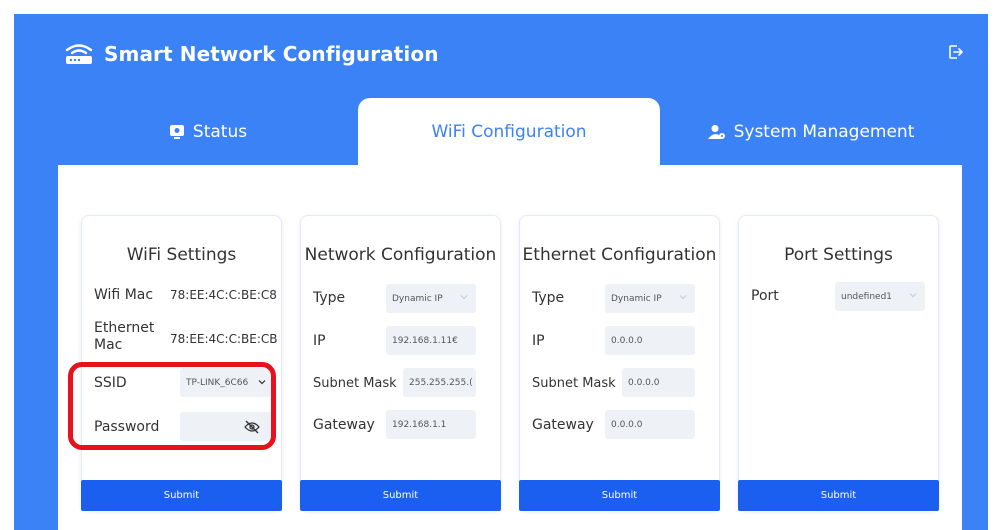  What do you see at coordinates (716, 131) in the screenshot?
I see `user-settings-icon` at bounding box center [716, 131].